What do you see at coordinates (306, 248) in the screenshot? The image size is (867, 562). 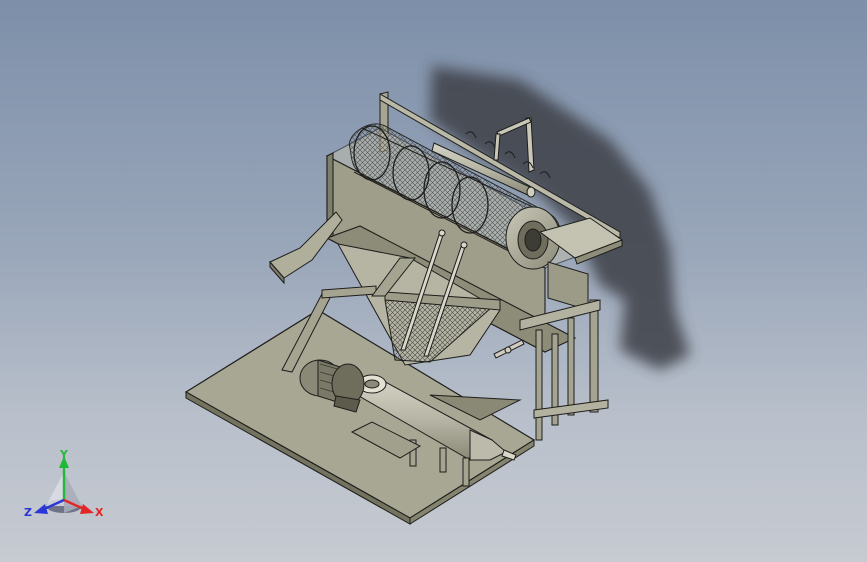 I see `feed-hopper` at bounding box center [306, 248].